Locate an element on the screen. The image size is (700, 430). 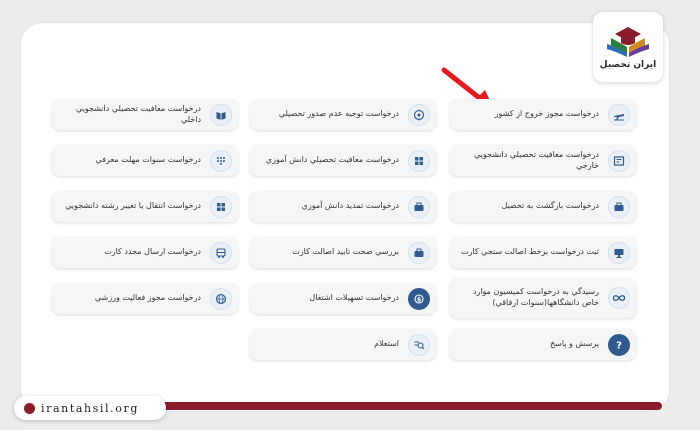
tile-label: درخواست بازگشت به تحصيل is located at coordinates (550, 206).